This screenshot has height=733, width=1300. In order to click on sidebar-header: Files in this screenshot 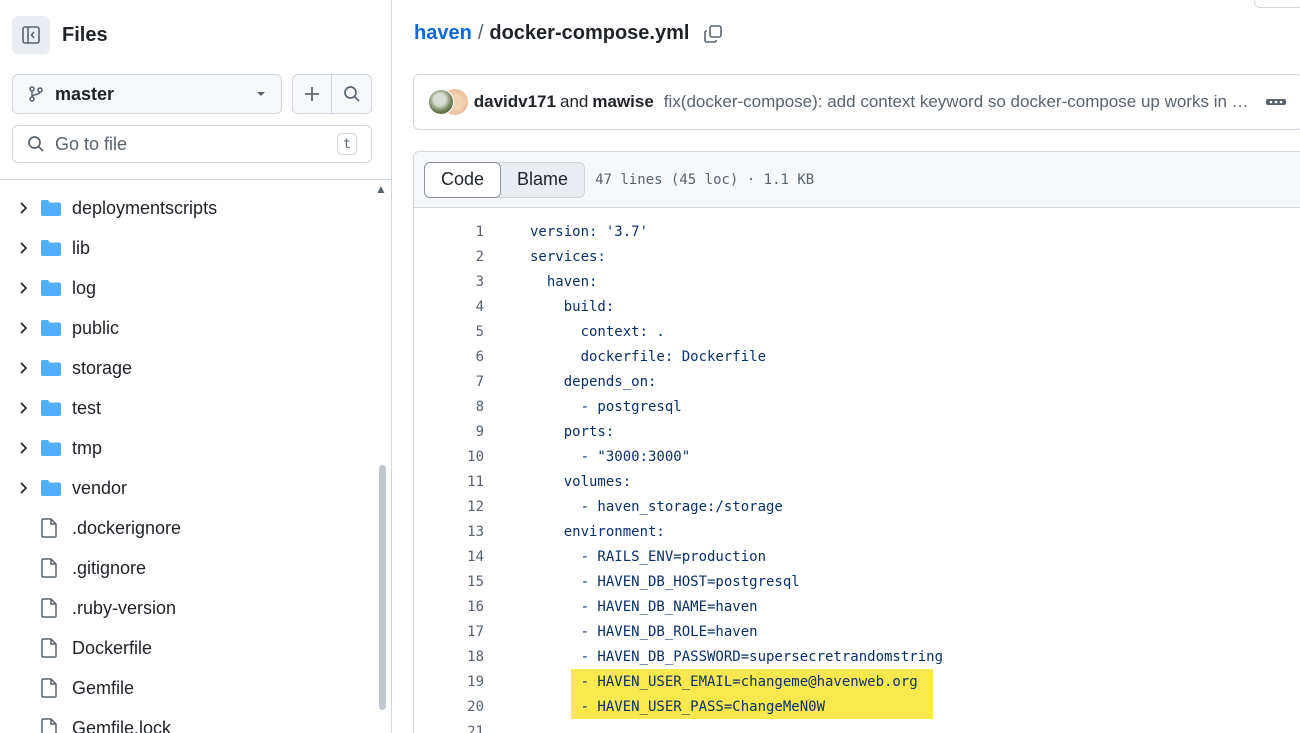, I will do `click(60, 35)`.